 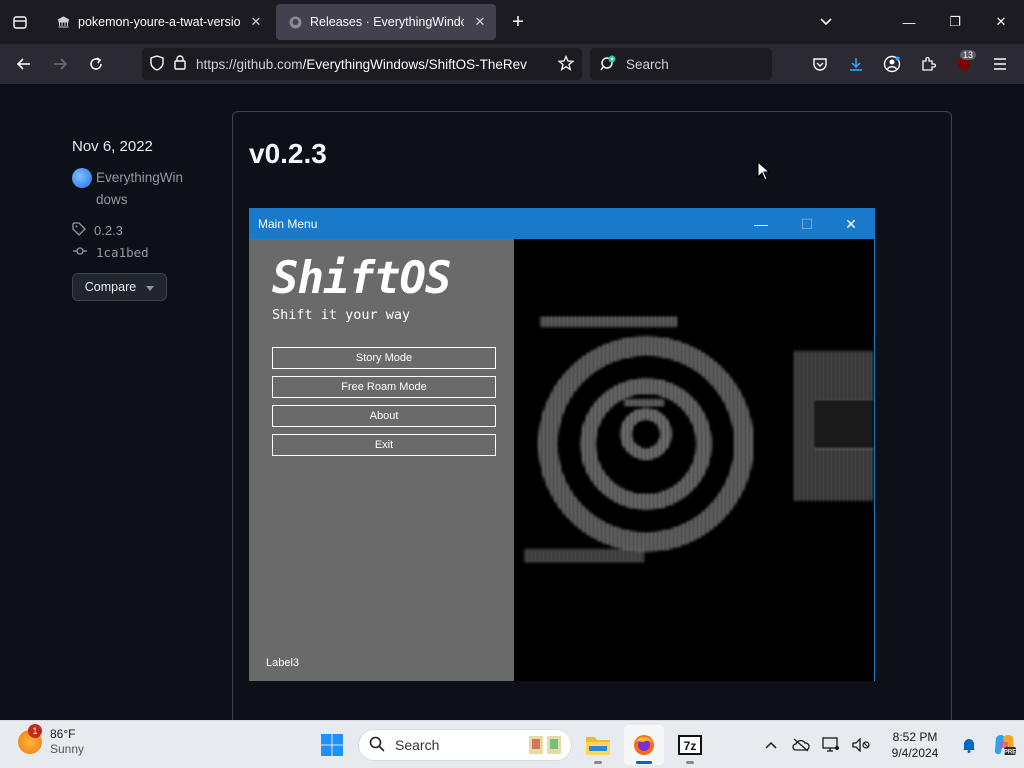 I want to click on reload-button, so click(x=96, y=64).